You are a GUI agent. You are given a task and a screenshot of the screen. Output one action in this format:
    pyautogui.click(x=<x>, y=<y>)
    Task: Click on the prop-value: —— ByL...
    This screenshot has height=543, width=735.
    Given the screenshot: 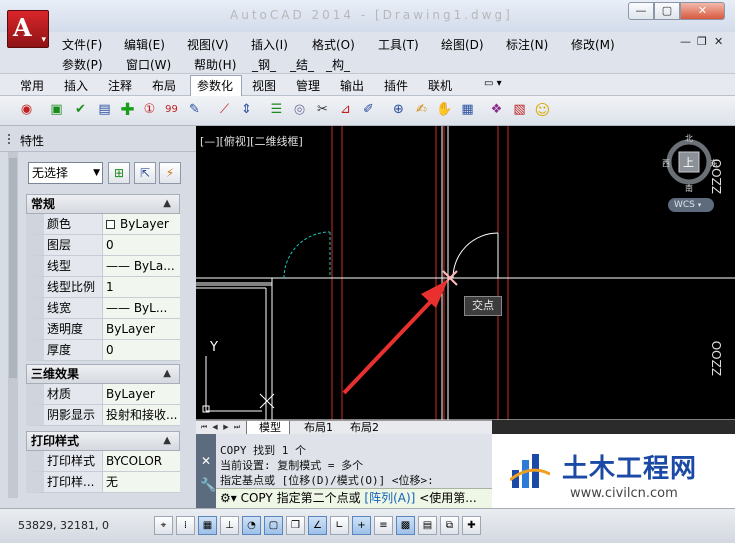 What is the action you would take?
    pyautogui.click(x=141, y=308)
    